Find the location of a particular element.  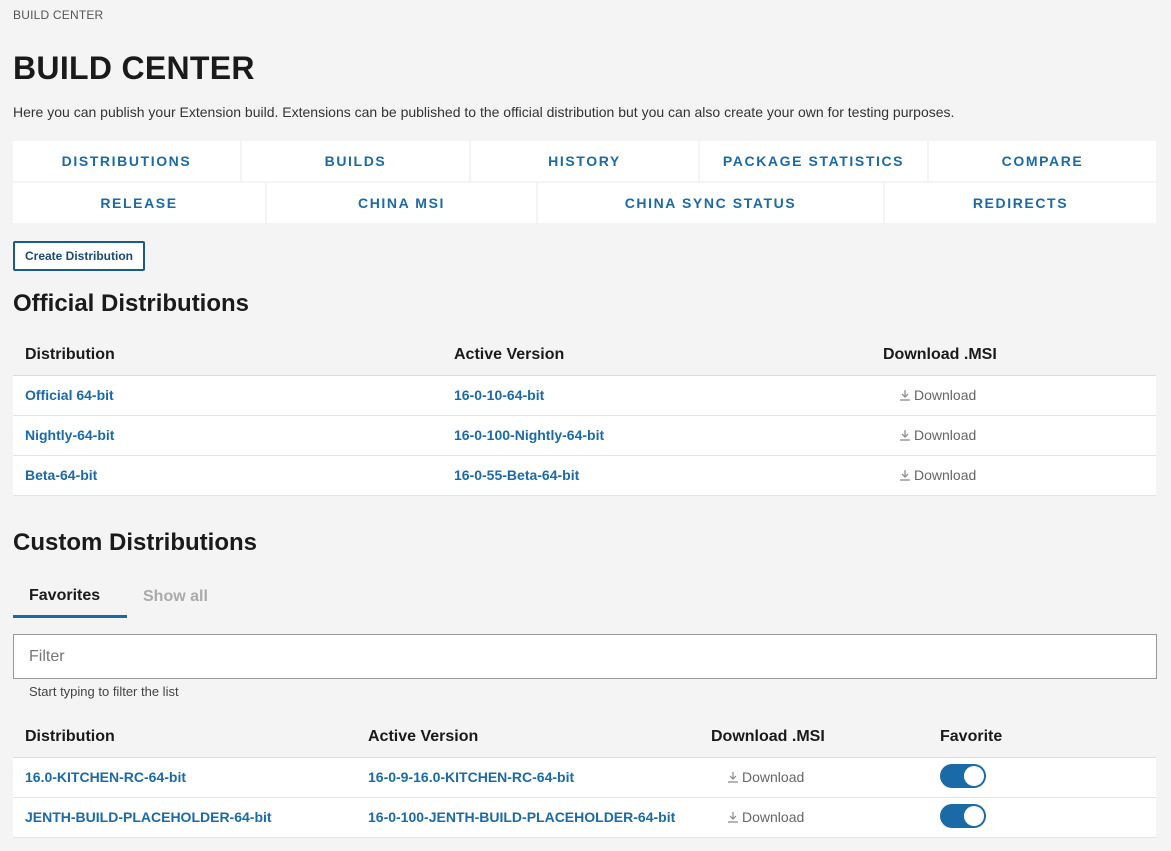

table-row: Beta-64-bit 16-0-55-Beta-64-bit Download is located at coordinates (584, 475).